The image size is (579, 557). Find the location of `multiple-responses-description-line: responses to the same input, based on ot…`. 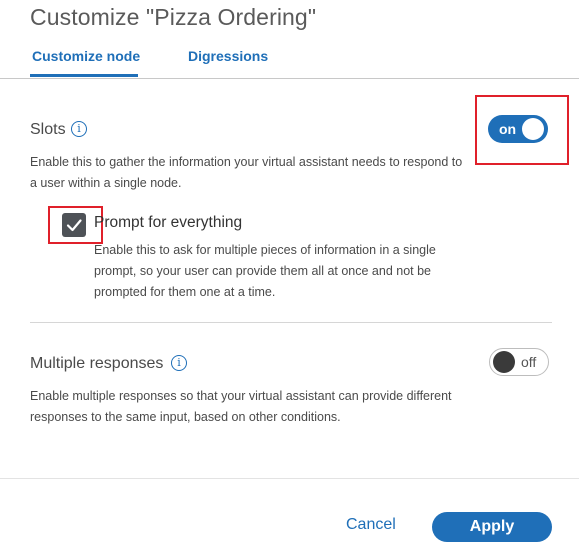

multiple-responses-description-line: responses to the same input, based on ot… is located at coordinates (185, 417).